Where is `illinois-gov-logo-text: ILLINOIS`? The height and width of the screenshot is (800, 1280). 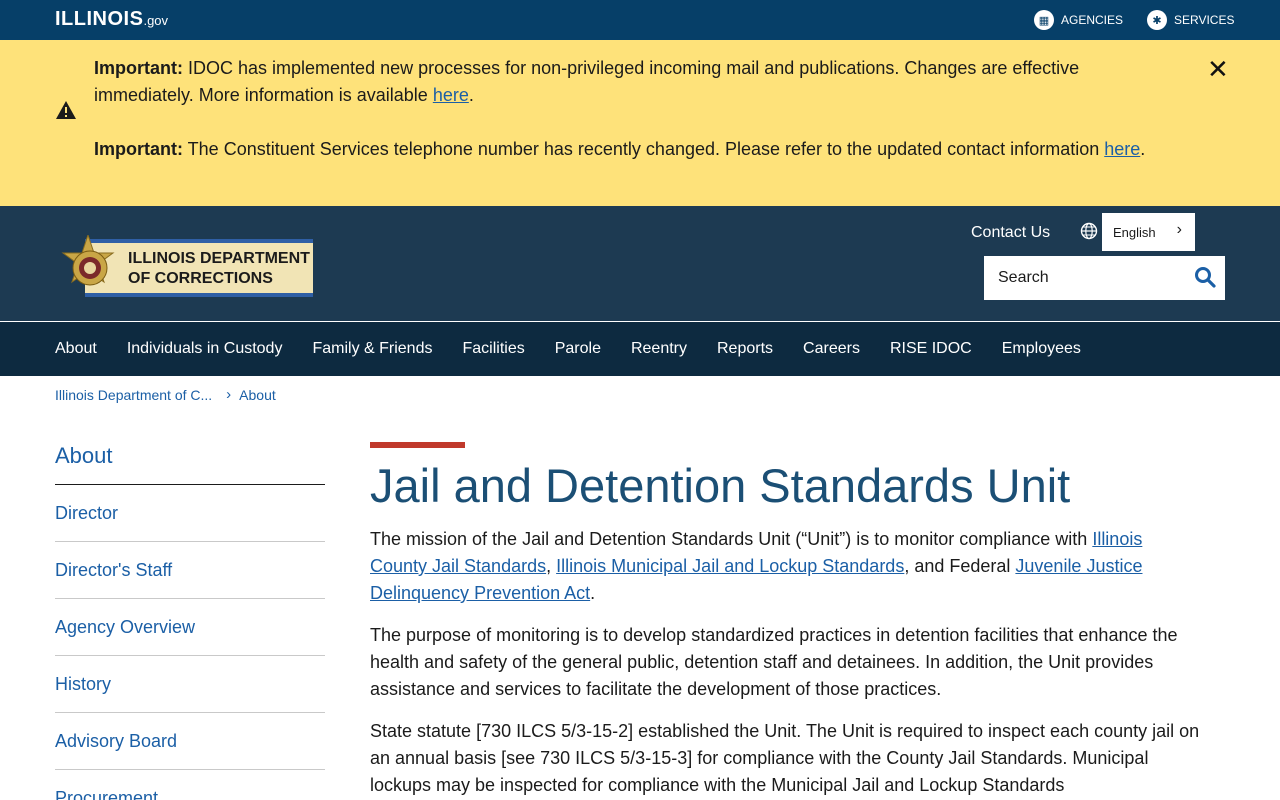 illinois-gov-logo-text: ILLINOIS is located at coordinates (99, 19).